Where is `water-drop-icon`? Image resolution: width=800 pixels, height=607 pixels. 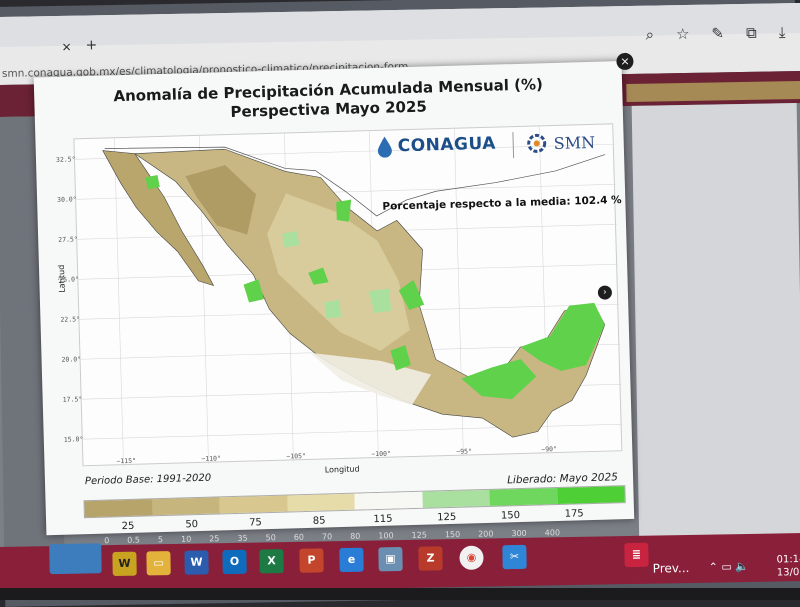
water-drop-icon is located at coordinates (384, 147).